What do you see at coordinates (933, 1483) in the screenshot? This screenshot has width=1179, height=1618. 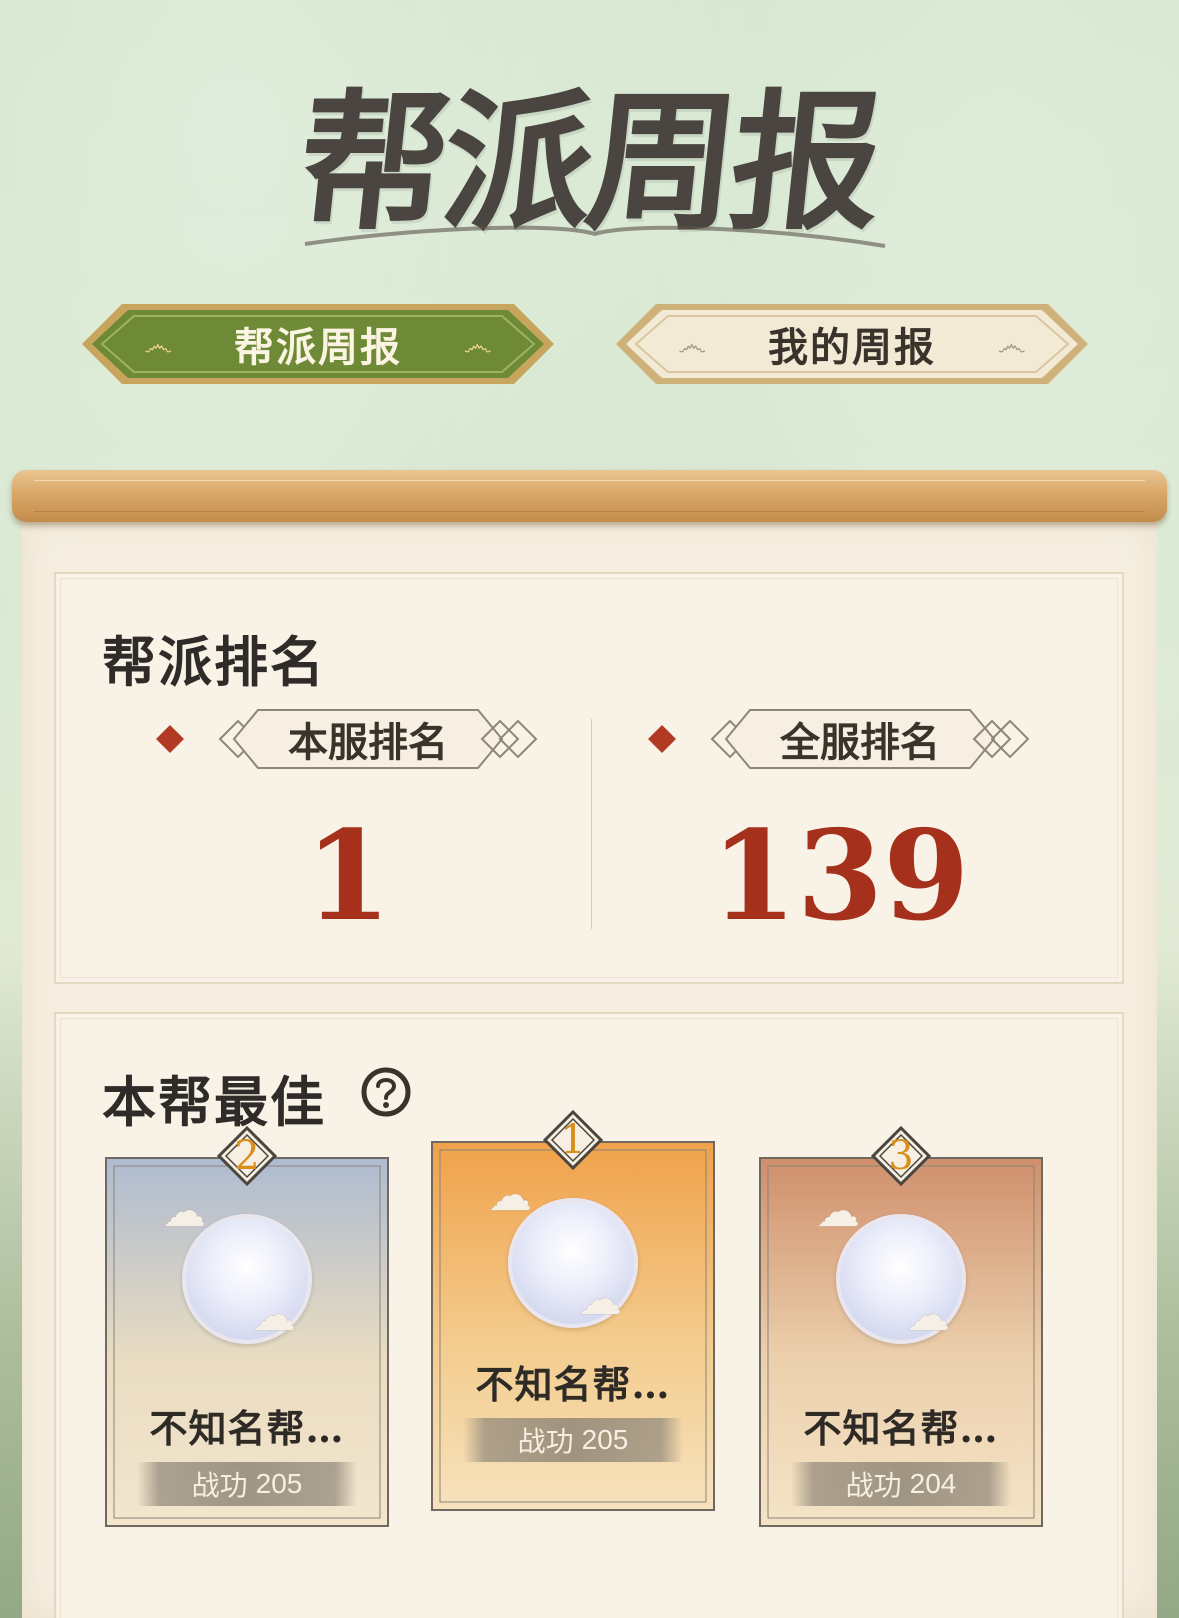 I see `score-value: 204` at bounding box center [933, 1483].